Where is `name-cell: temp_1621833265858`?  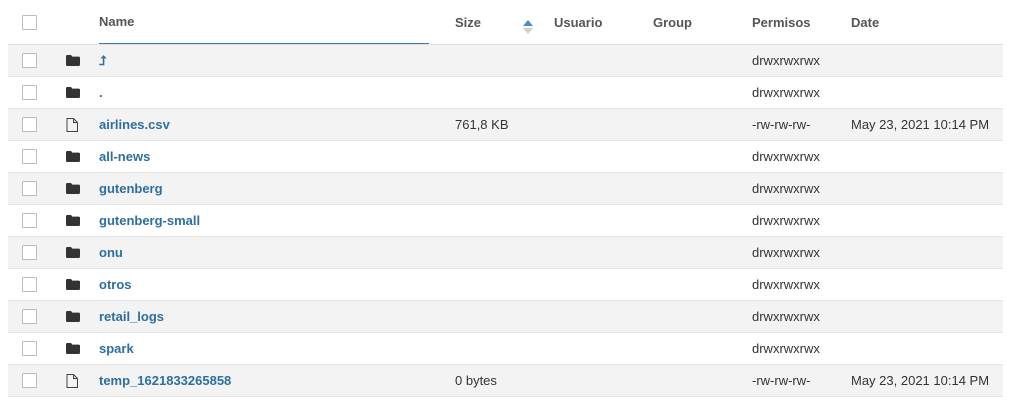 name-cell: temp_1621833265858 is located at coordinates (165, 380).